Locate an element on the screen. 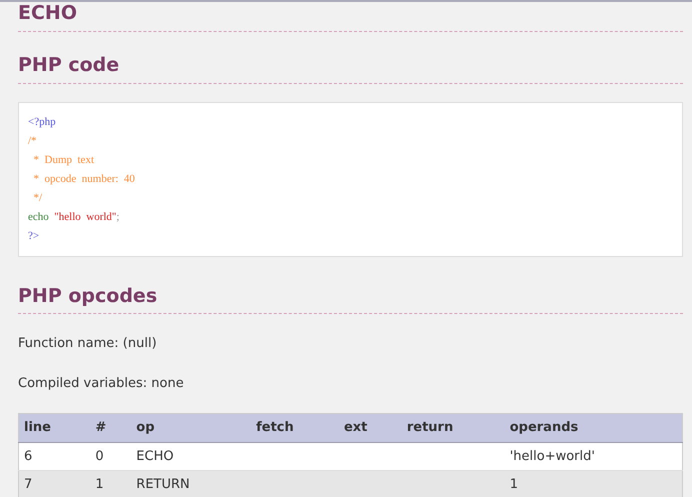 This screenshot has height=497, width=692. column-header: line is located at coordinates (54, 428).